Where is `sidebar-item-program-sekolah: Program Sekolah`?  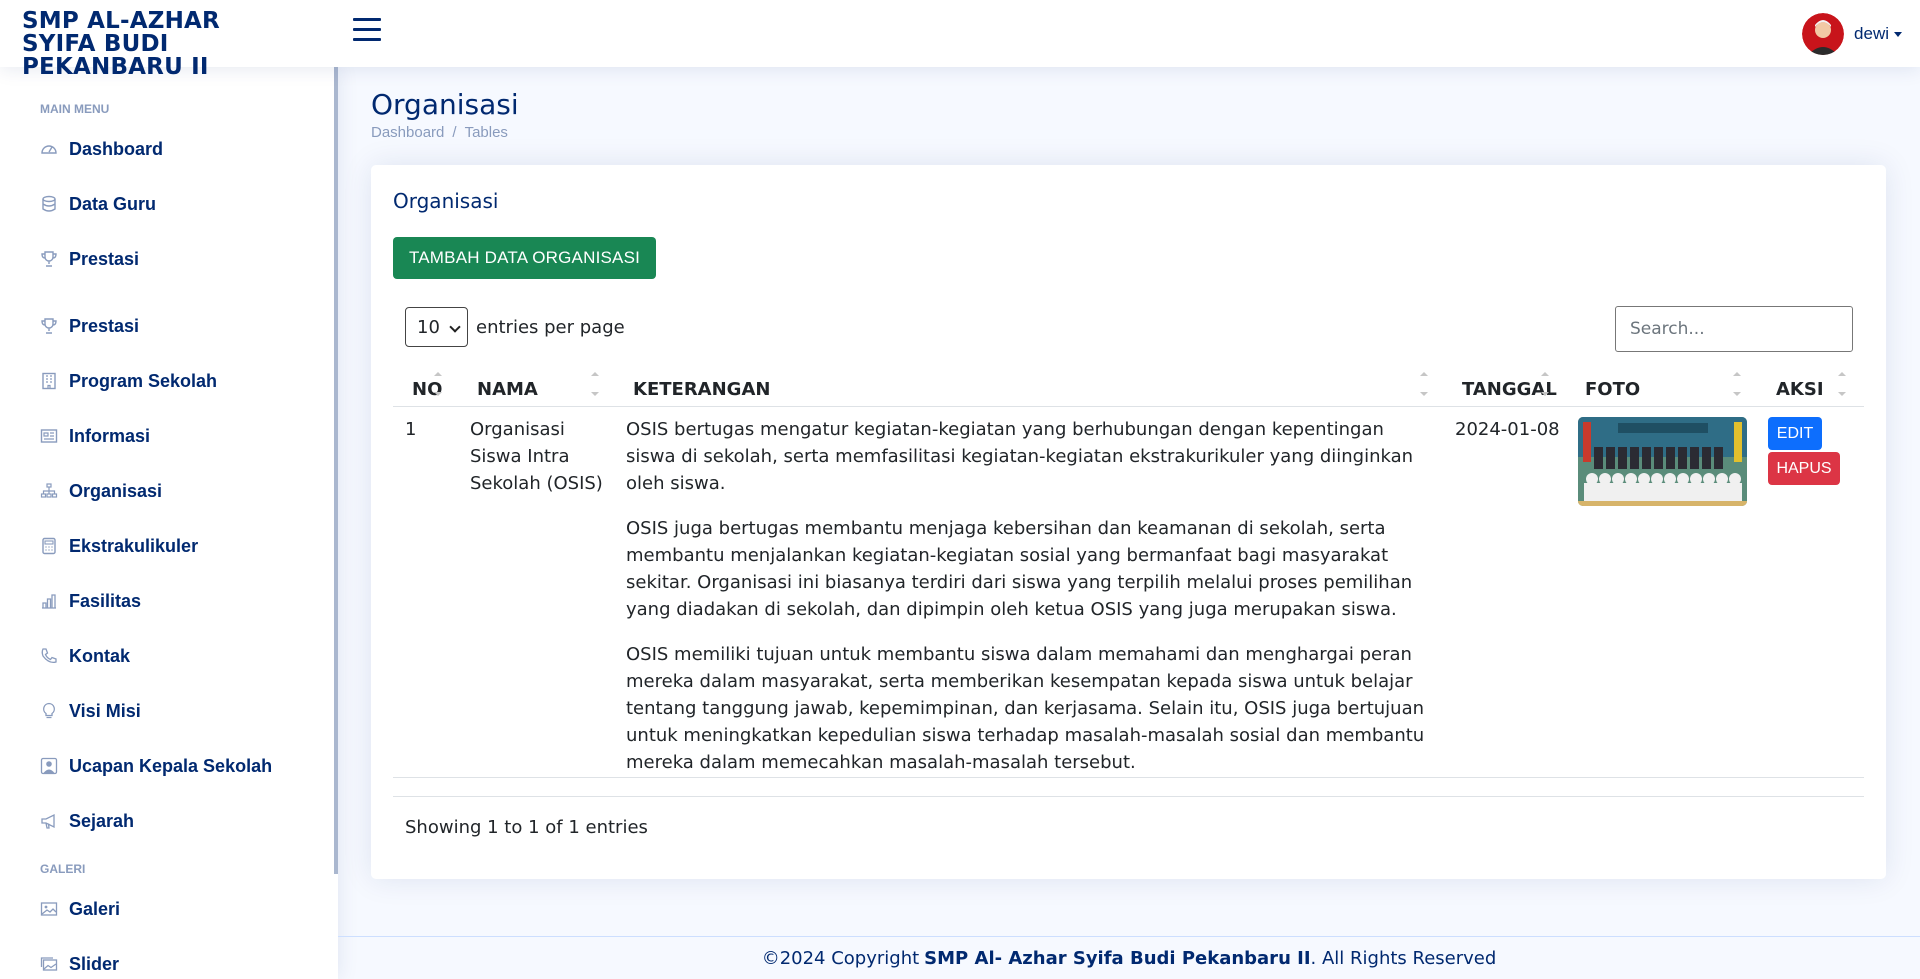
sidebar-item-program-sekolah: Program Sekolah is located at coordinates (128, 381).